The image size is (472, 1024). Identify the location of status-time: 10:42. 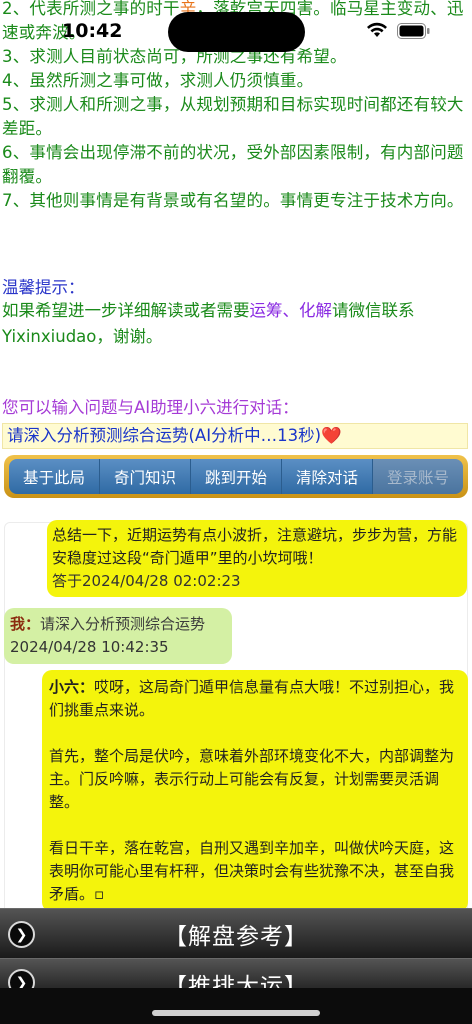
(92, 31).